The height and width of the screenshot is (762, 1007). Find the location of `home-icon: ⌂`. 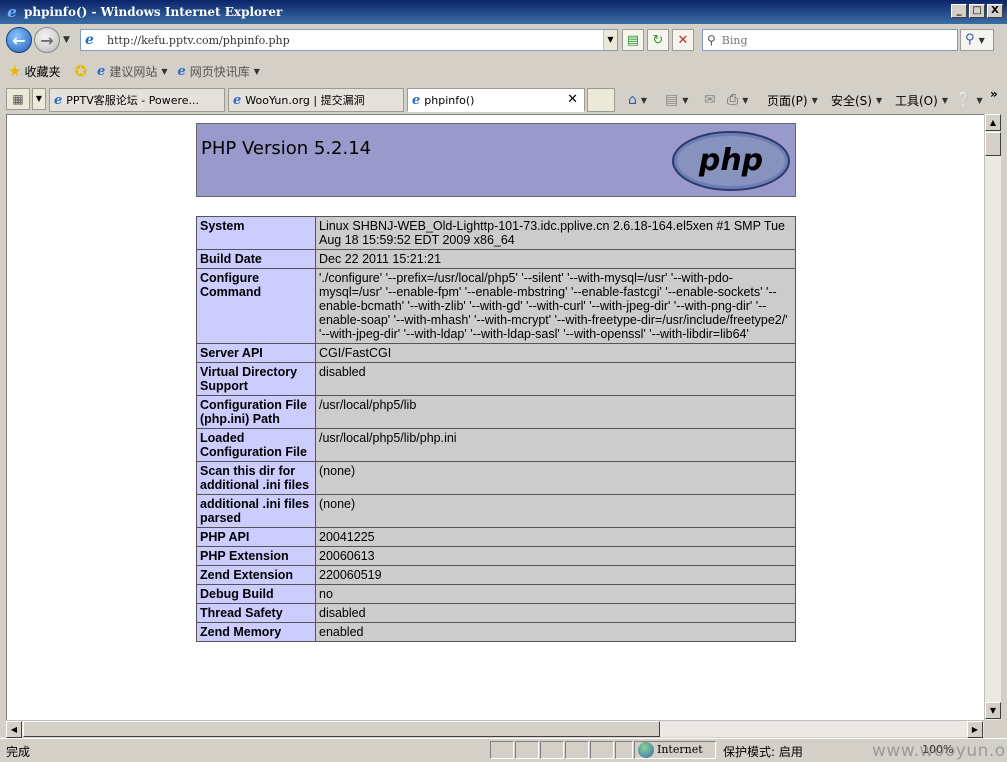

home-icon: ⌂ is located at coordinates (632, 100).